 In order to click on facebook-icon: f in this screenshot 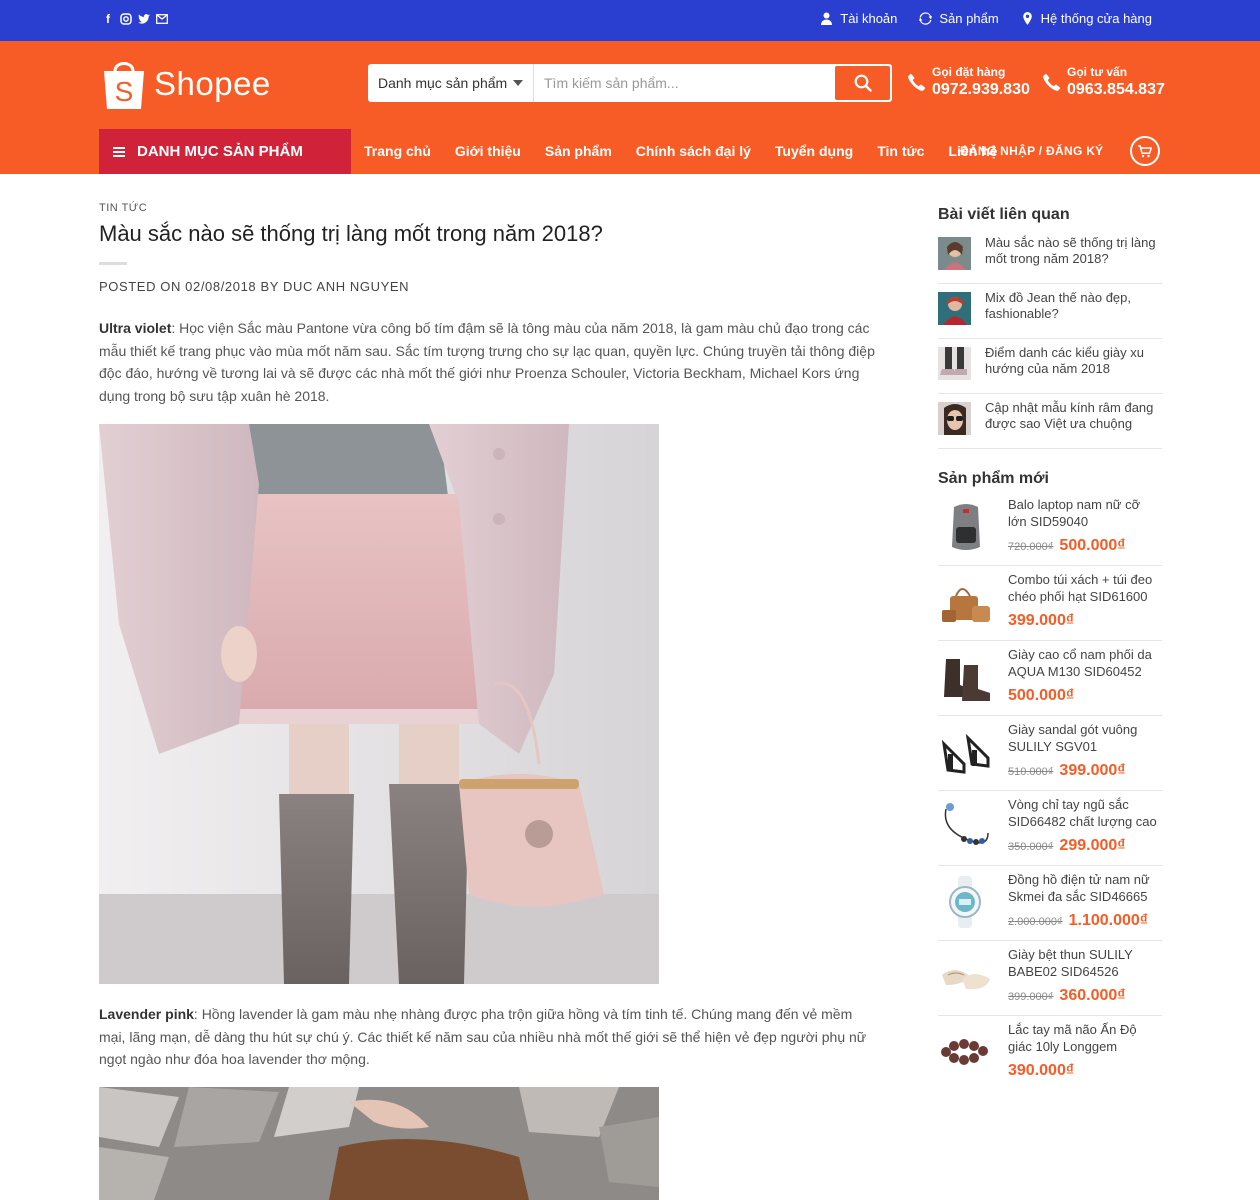, I will do `click(108, 19)`.